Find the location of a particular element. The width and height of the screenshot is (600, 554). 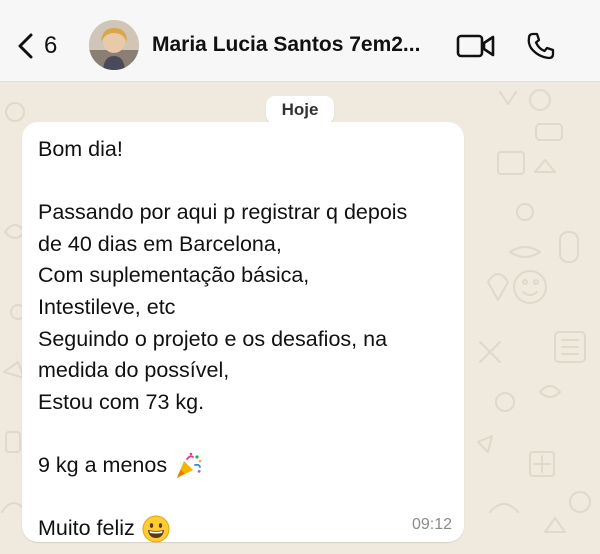

message-line-with-emoji: Muito feliz is located at coordinates (244, 529).